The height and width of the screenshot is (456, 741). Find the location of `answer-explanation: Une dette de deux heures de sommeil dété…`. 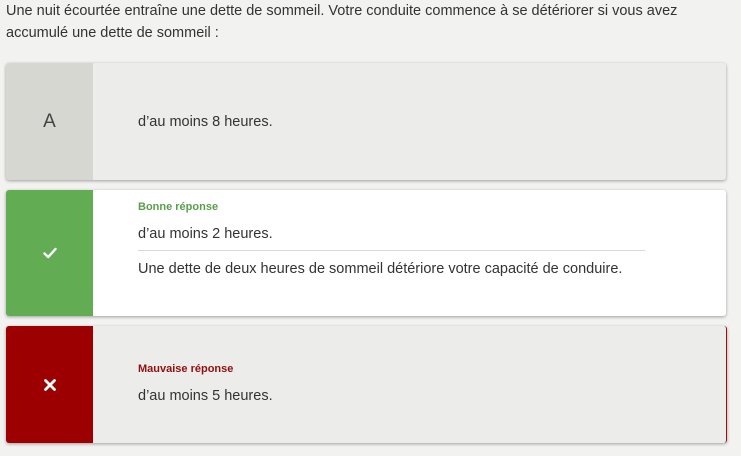

answer-explanation: Une dette de deux heures de sommeil dété… is located at coordinates (380, 269).